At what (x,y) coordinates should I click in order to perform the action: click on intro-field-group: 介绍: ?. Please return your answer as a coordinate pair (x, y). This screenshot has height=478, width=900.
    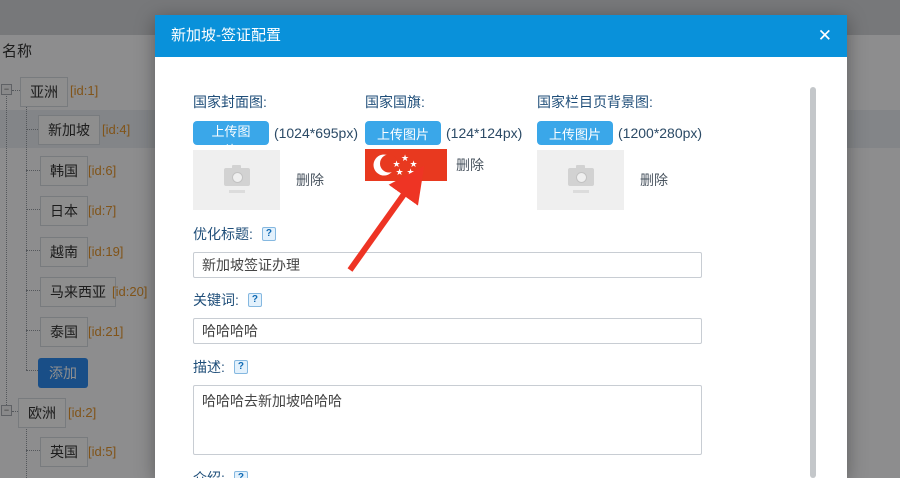
    Looking at the image, I should click on (220, 473).